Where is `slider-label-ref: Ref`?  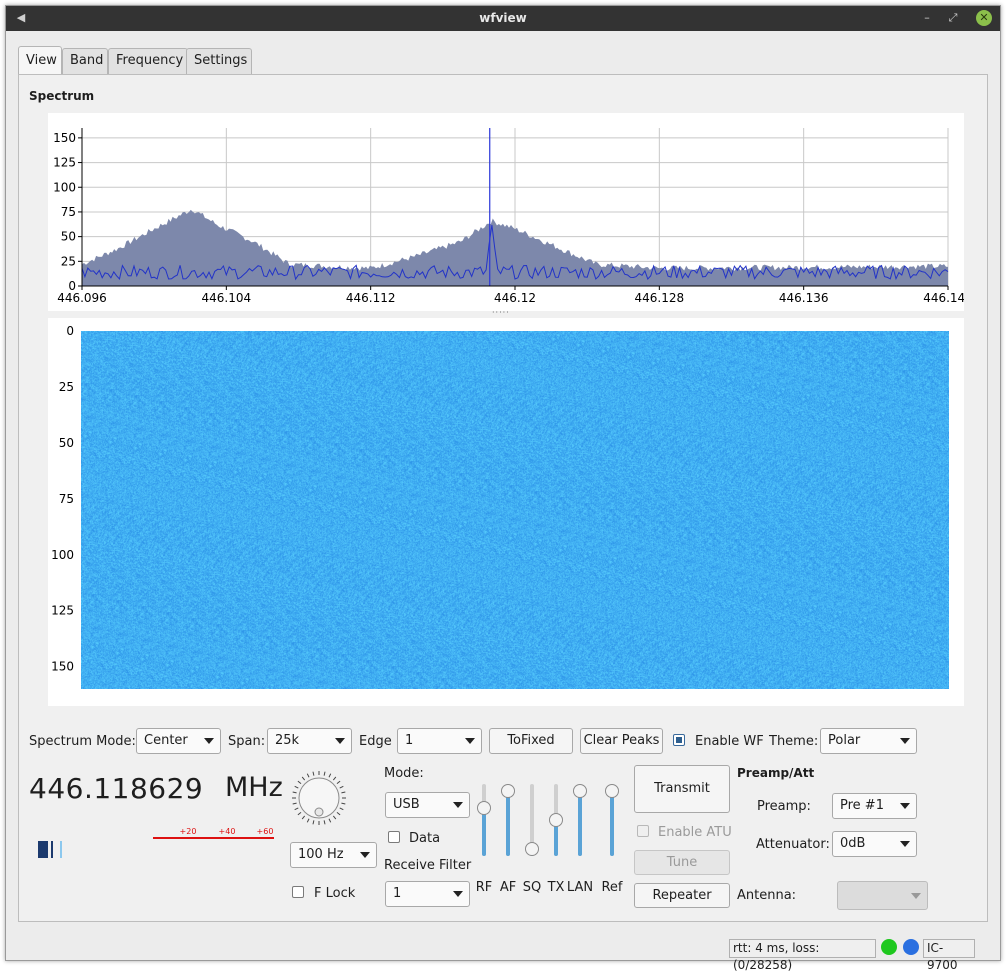
slider-label-ref: Ref is located at coordinates (612, 887).